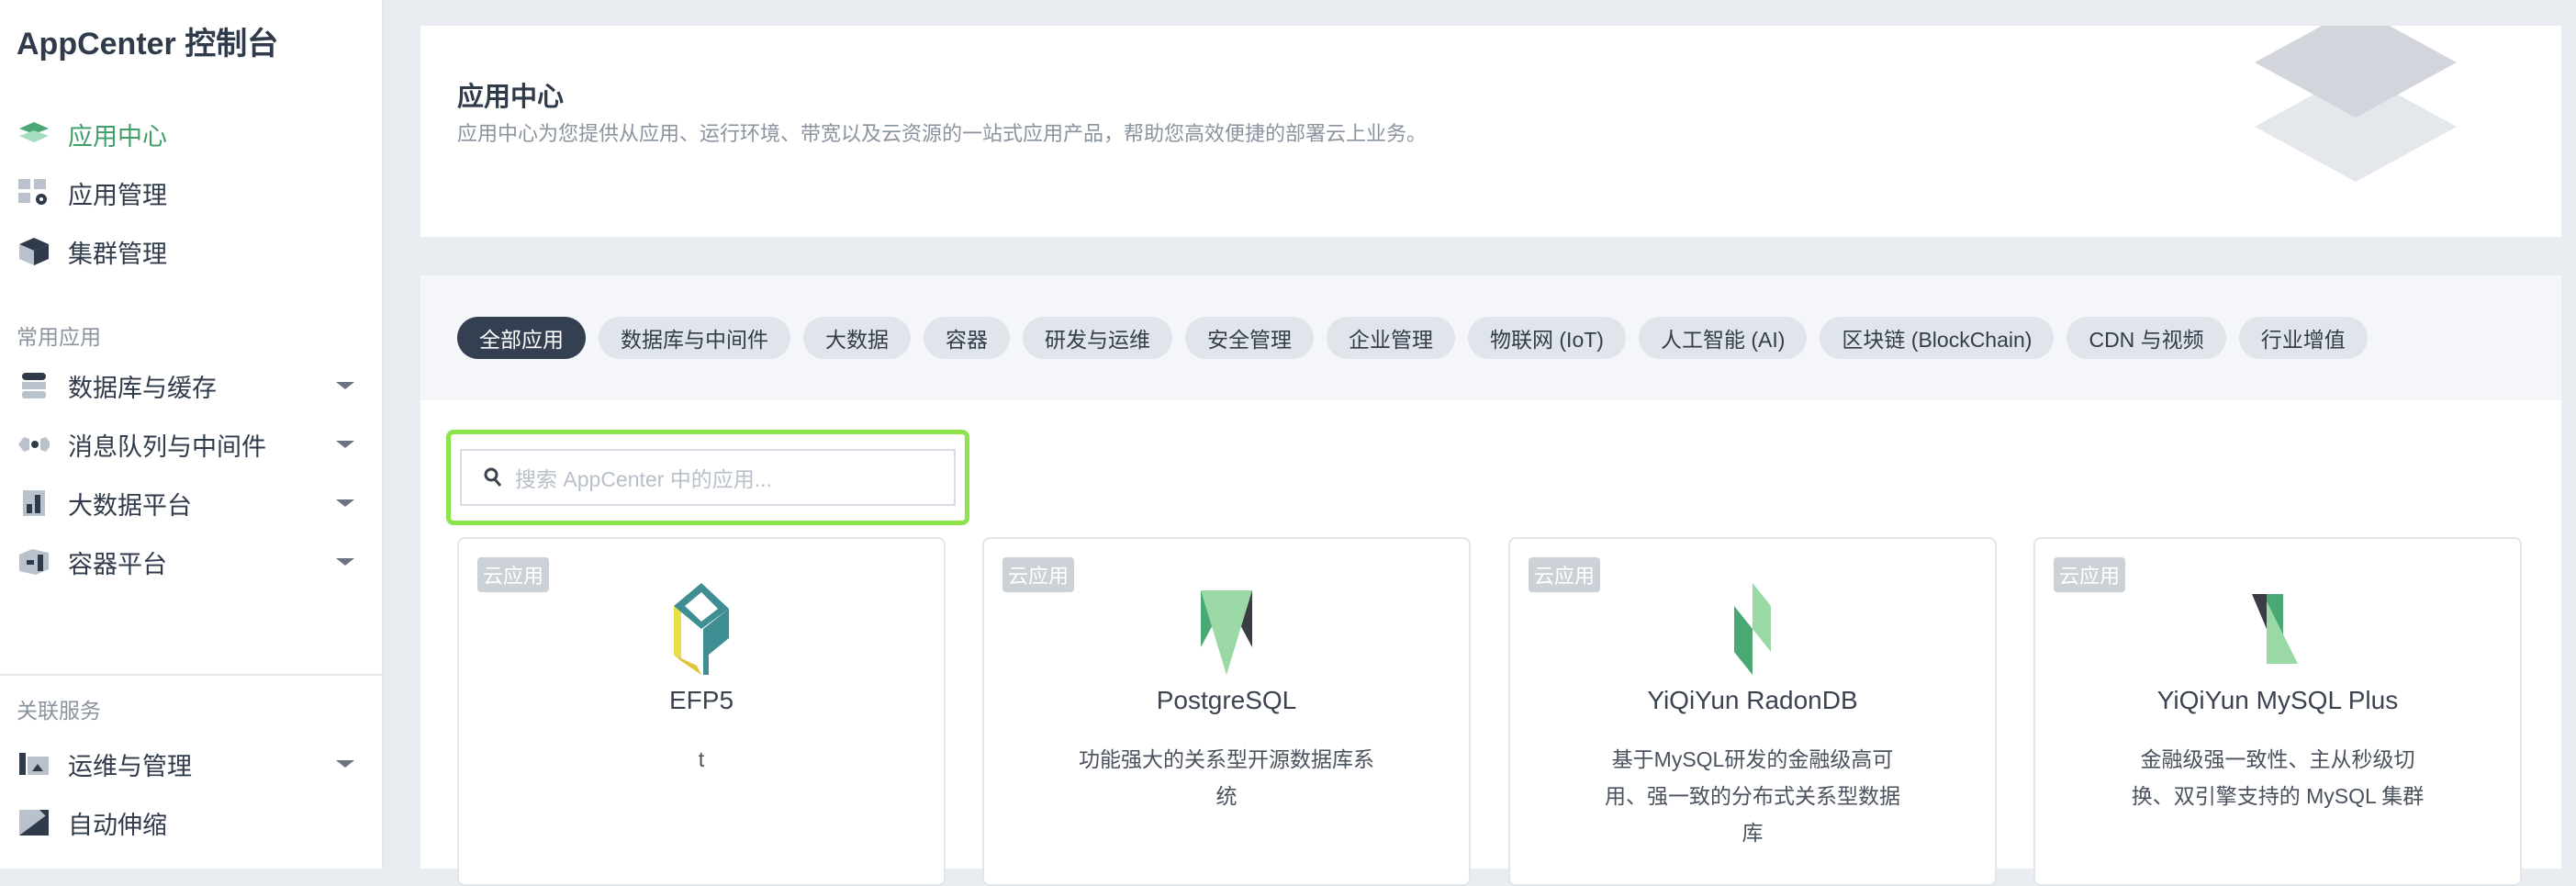  What do you see at coordinates (34, 251) in the screenshot?
I see `cube-icon` at bounding box center [34, 251].